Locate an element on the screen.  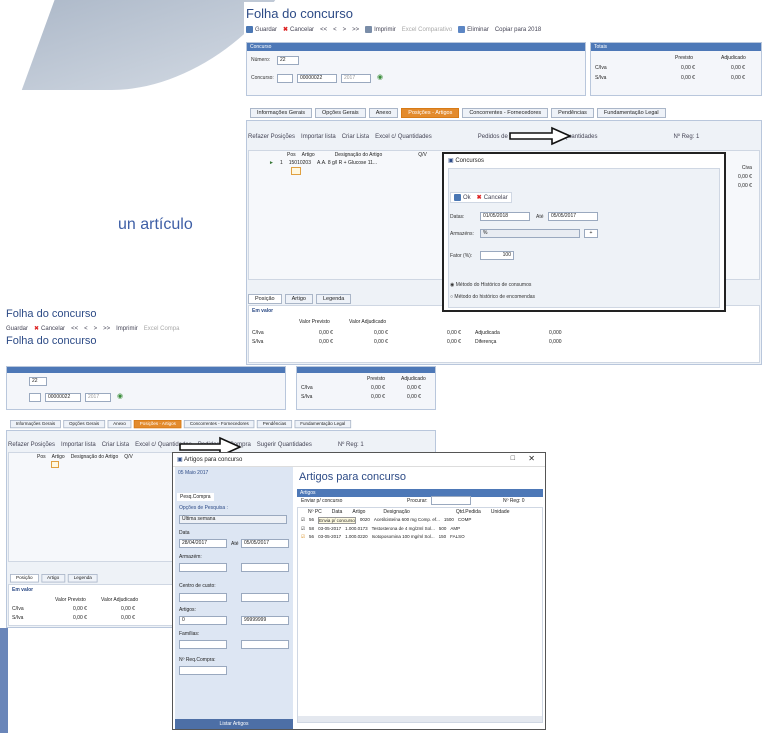
concurso-label: Concurso: is located at coordinates (262, 78).